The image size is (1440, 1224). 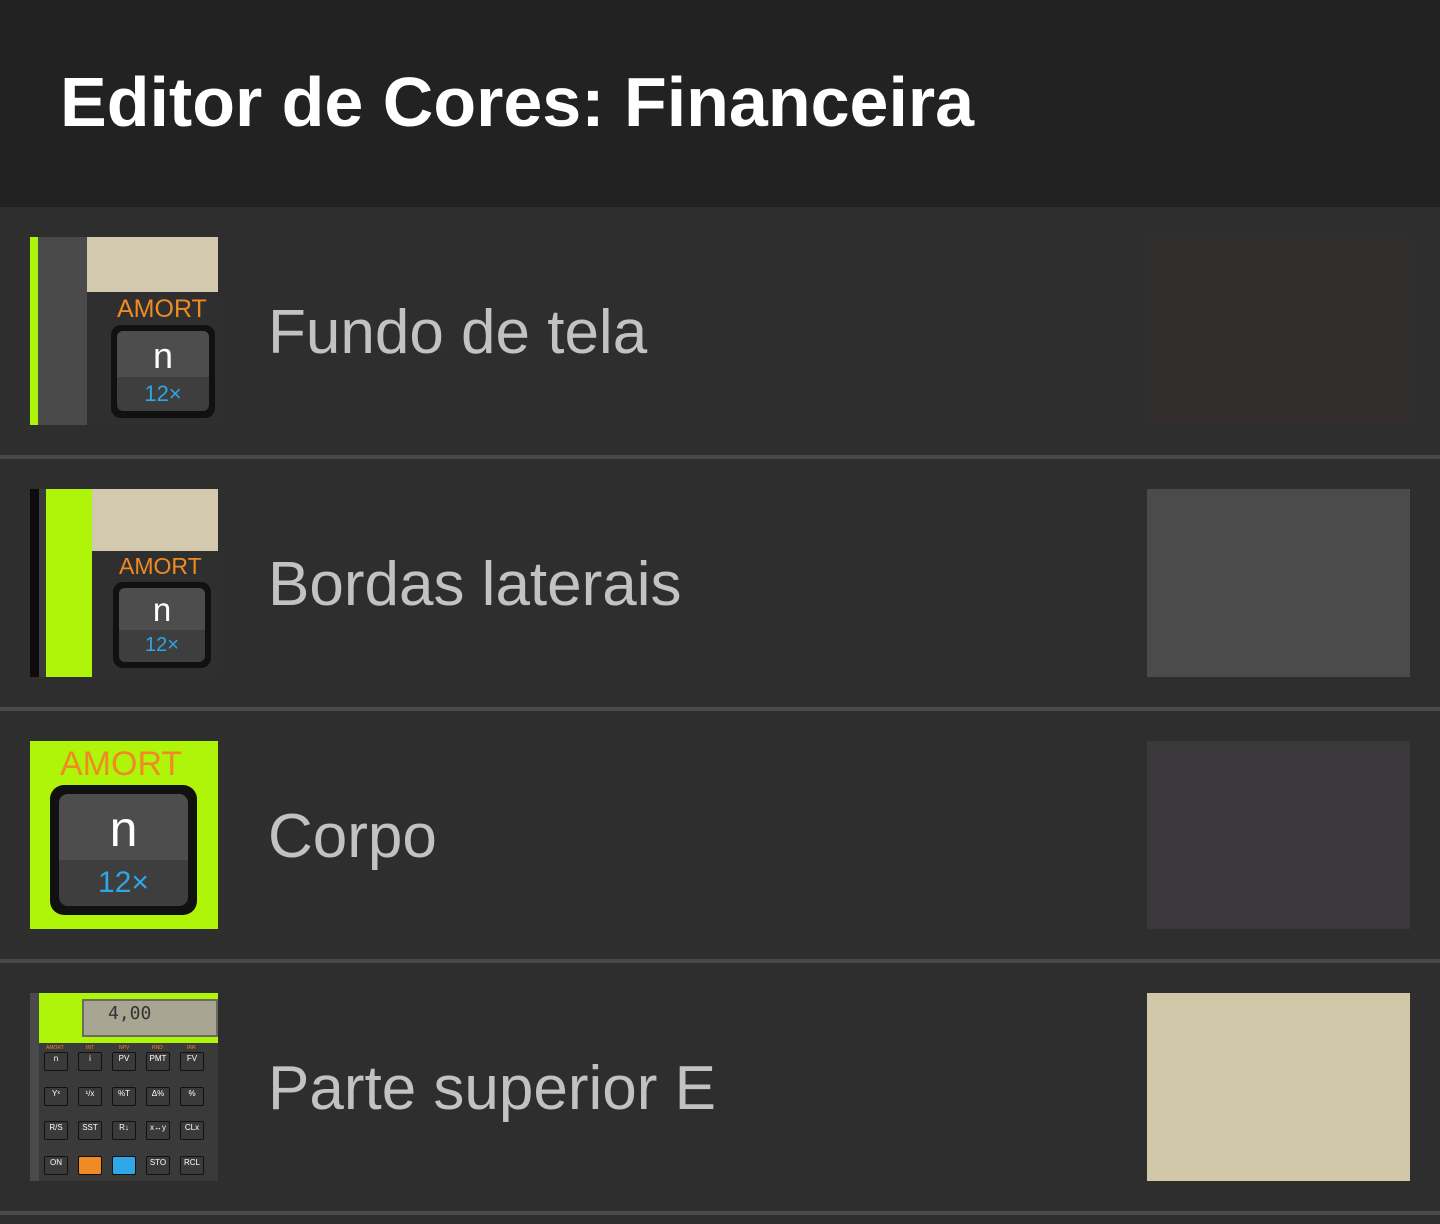 What do you see at coordinates (352, 836) in the screenshot?
I see `item-label: Corpo` at bounding box center [352, 836].